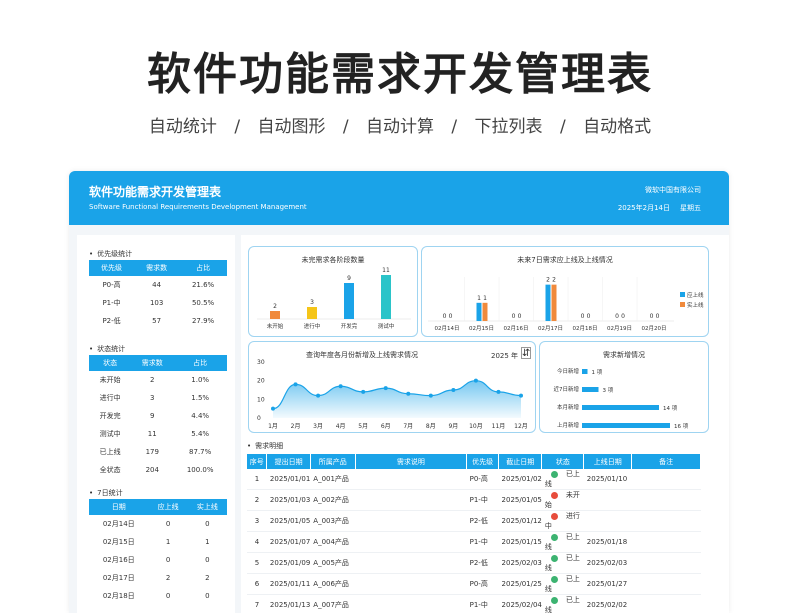  Describe the element at coordinates (550, 328) in the screenshot. I see `tick-label: 02月17日` at that location.